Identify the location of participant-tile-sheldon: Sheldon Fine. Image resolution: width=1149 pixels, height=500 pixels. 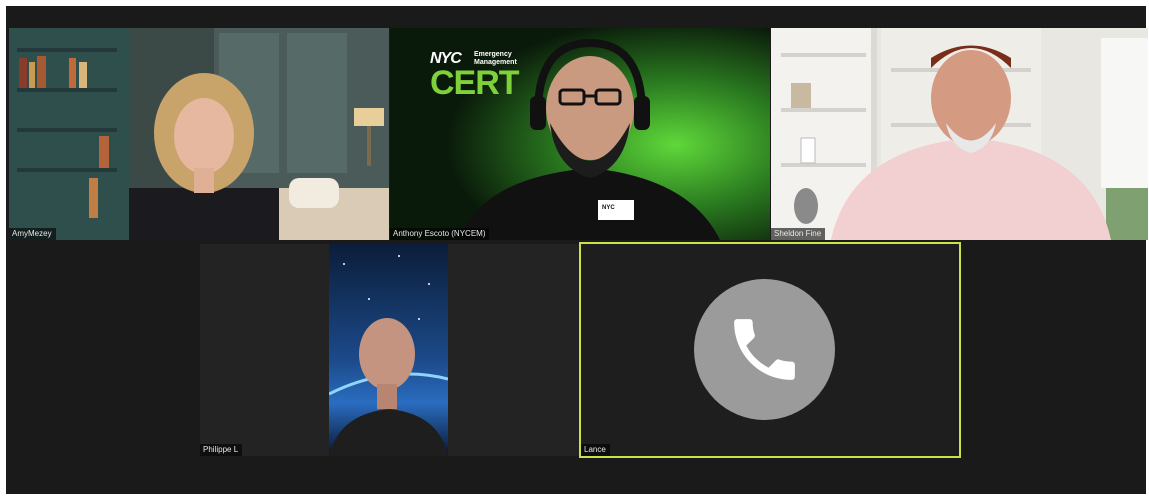
(959, 134).